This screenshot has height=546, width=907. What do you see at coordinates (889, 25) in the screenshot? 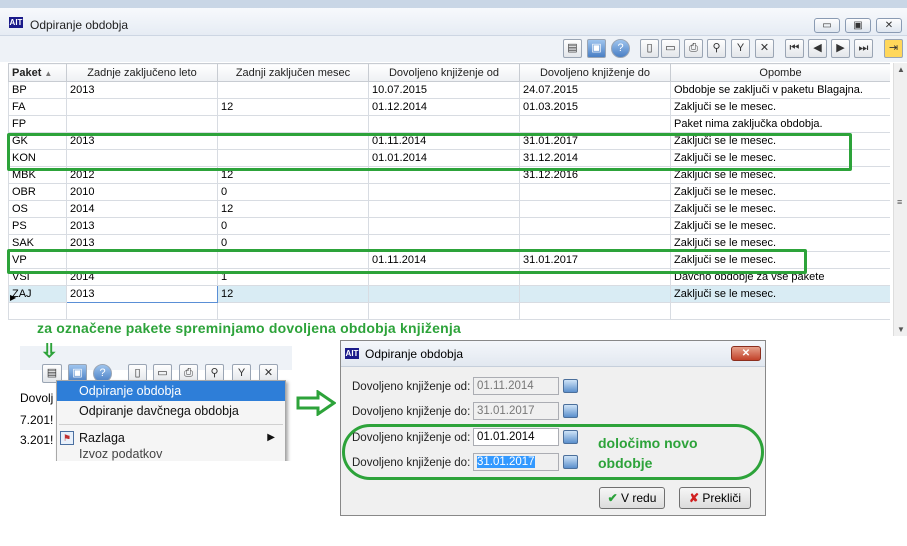
I see `close-icon: ✕` at bounding box center [889, 25].